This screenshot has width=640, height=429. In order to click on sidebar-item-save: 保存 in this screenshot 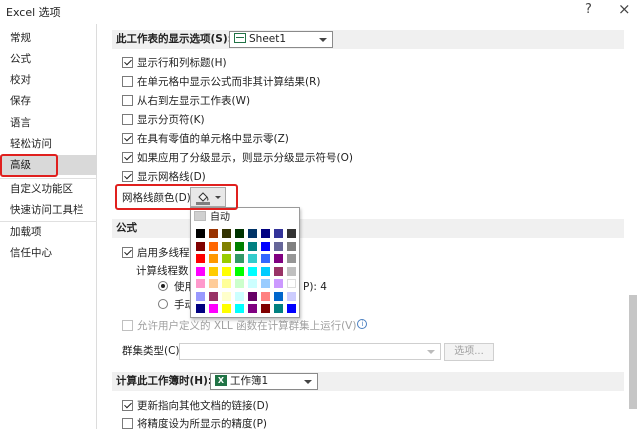, I will do `click(48, 101)`.